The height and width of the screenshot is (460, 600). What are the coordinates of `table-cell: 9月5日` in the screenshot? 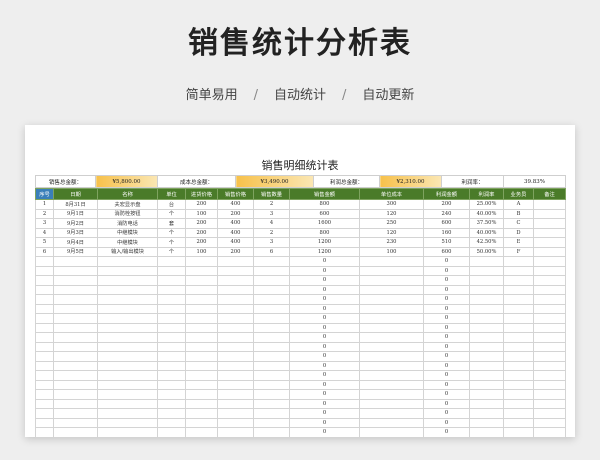 It's located at (75, 251).